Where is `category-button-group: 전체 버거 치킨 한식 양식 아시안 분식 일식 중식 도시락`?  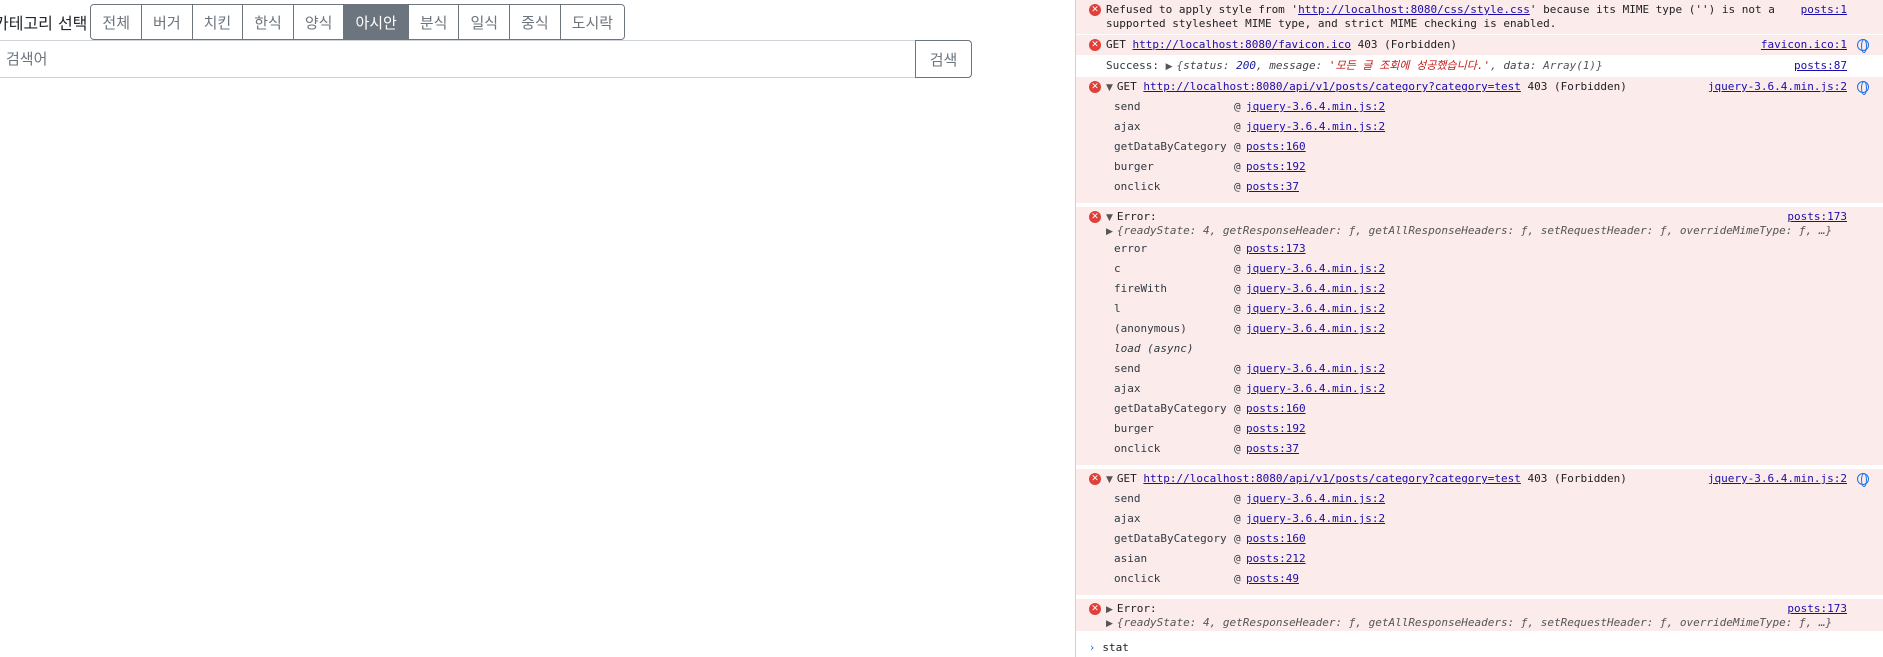
category-button-group: 전체 버거 치킨 한식 양식 아시안 분식 일식 중식 도시락 is located at coordinates (358, 22).